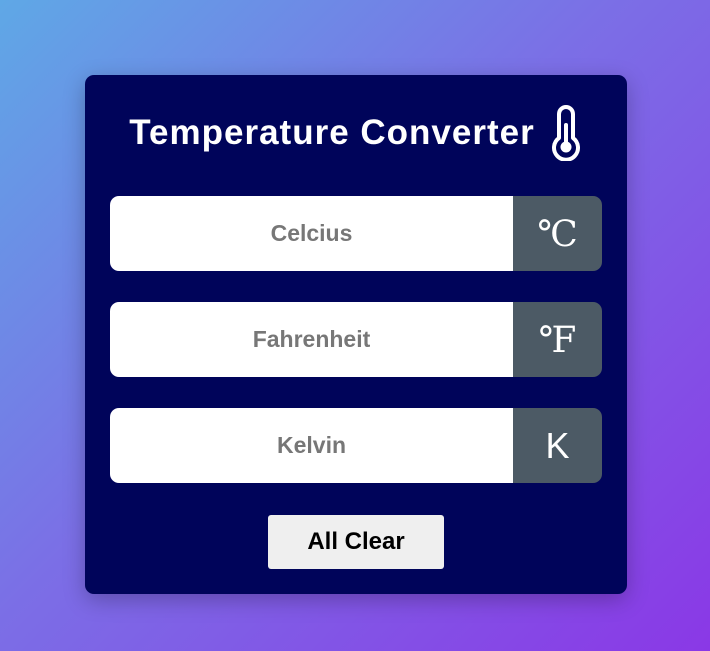 The image size is (710, 651). I want to click on celsius-row: ℃, so click(356, 233).